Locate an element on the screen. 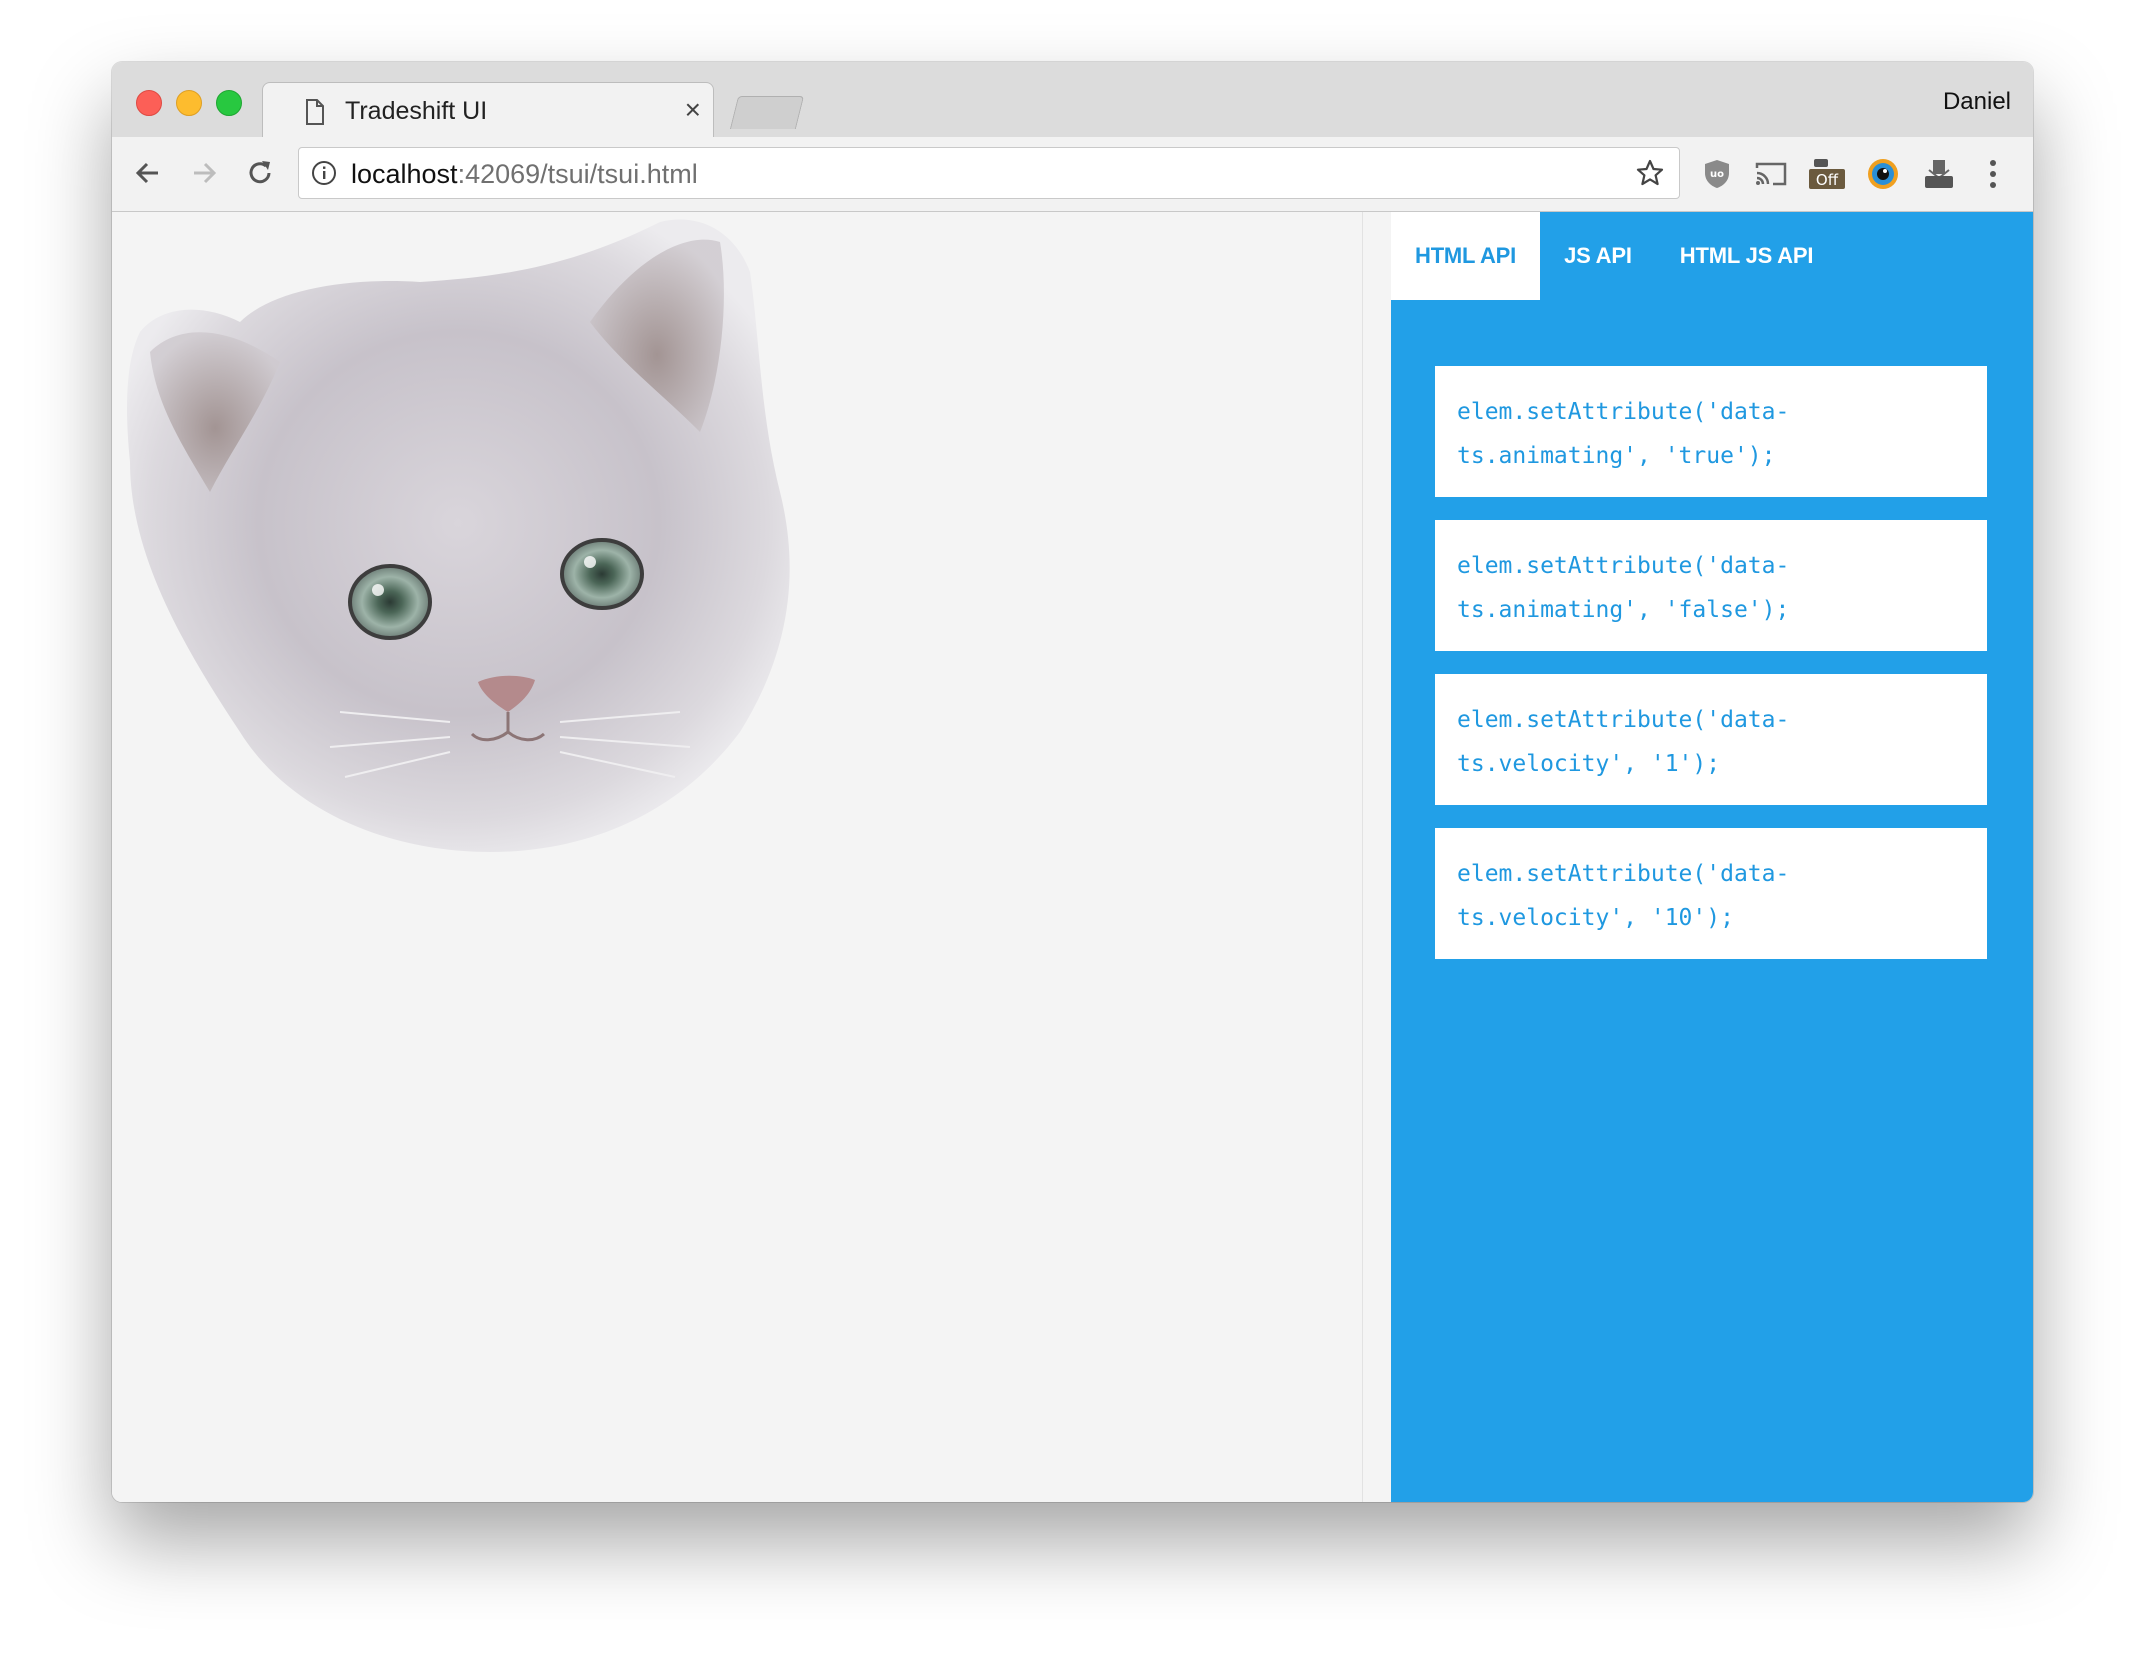 The height and width of the screenshot is (1662, 2144). kitten-image is located at coordinates (458, 535).